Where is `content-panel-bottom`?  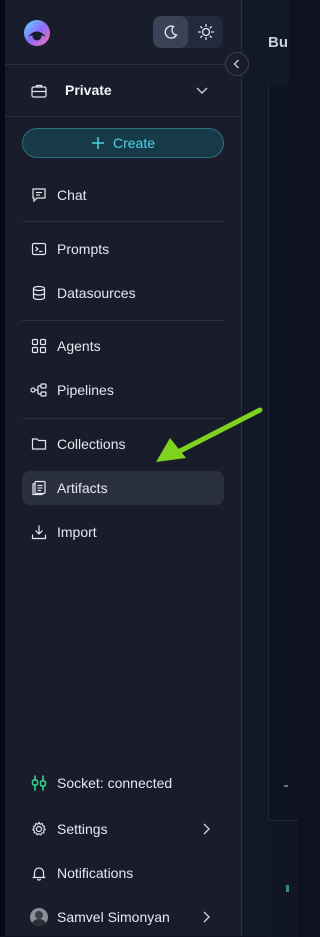 content-panel-bottom is located at coordinates (283, 878).